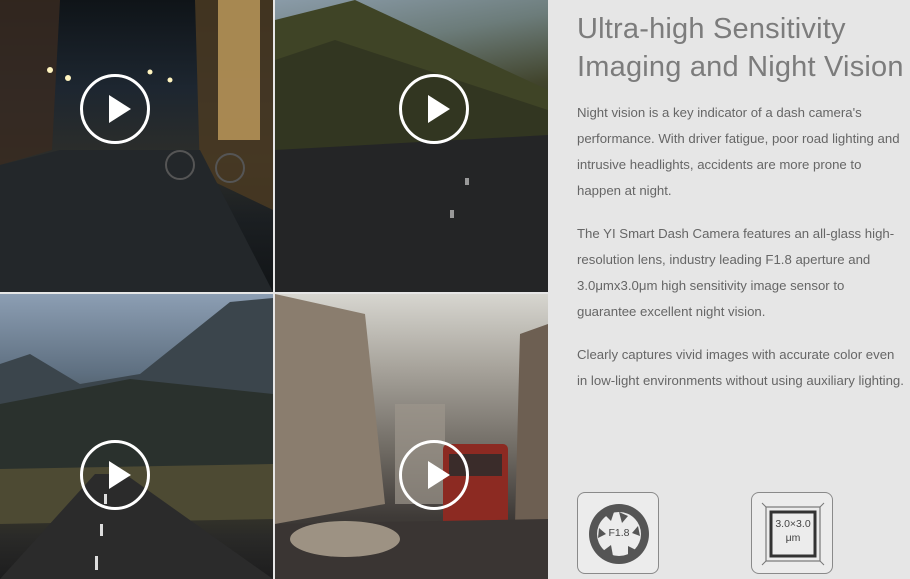 The width and height of the screenshot is (910, 579). I want to click on spec-sensor: 3.0×3.0 μm, so click(792, 533).